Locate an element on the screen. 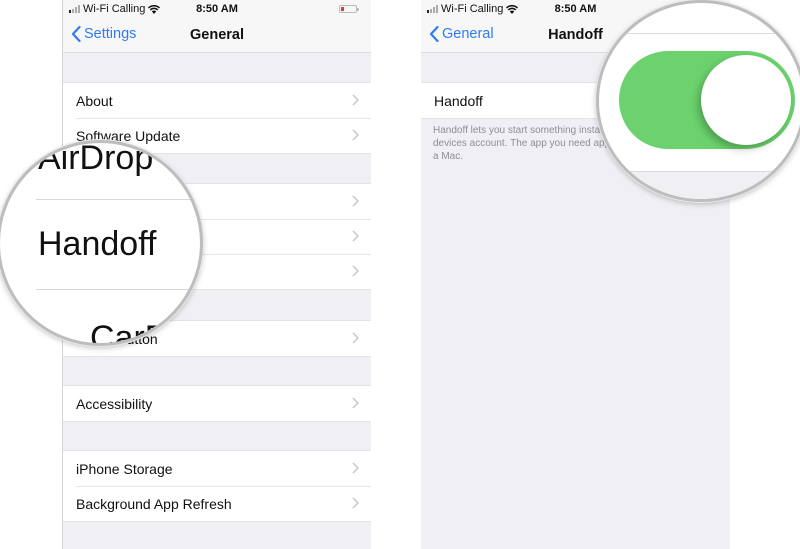 Image resolution: width=800 pixels, height=549 pixels. back-label: General is located at coordinates (468, 34).